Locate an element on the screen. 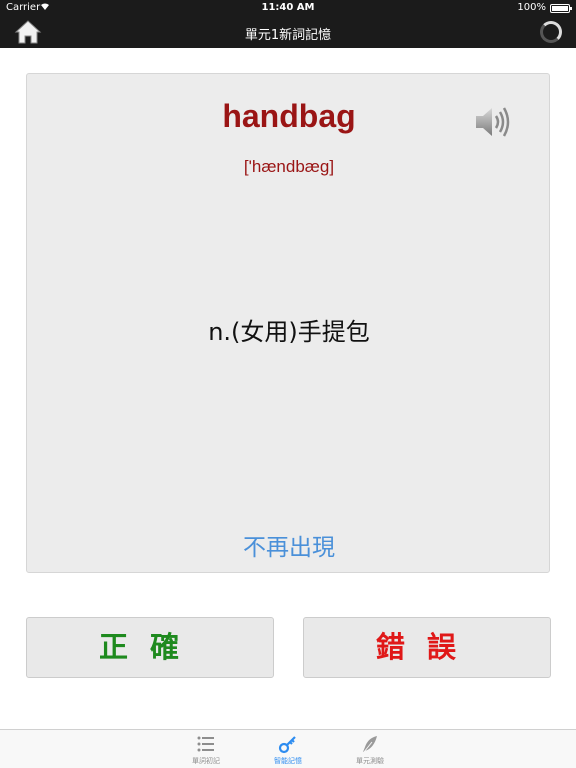  feather-icon is located at coordinates (370, 744).